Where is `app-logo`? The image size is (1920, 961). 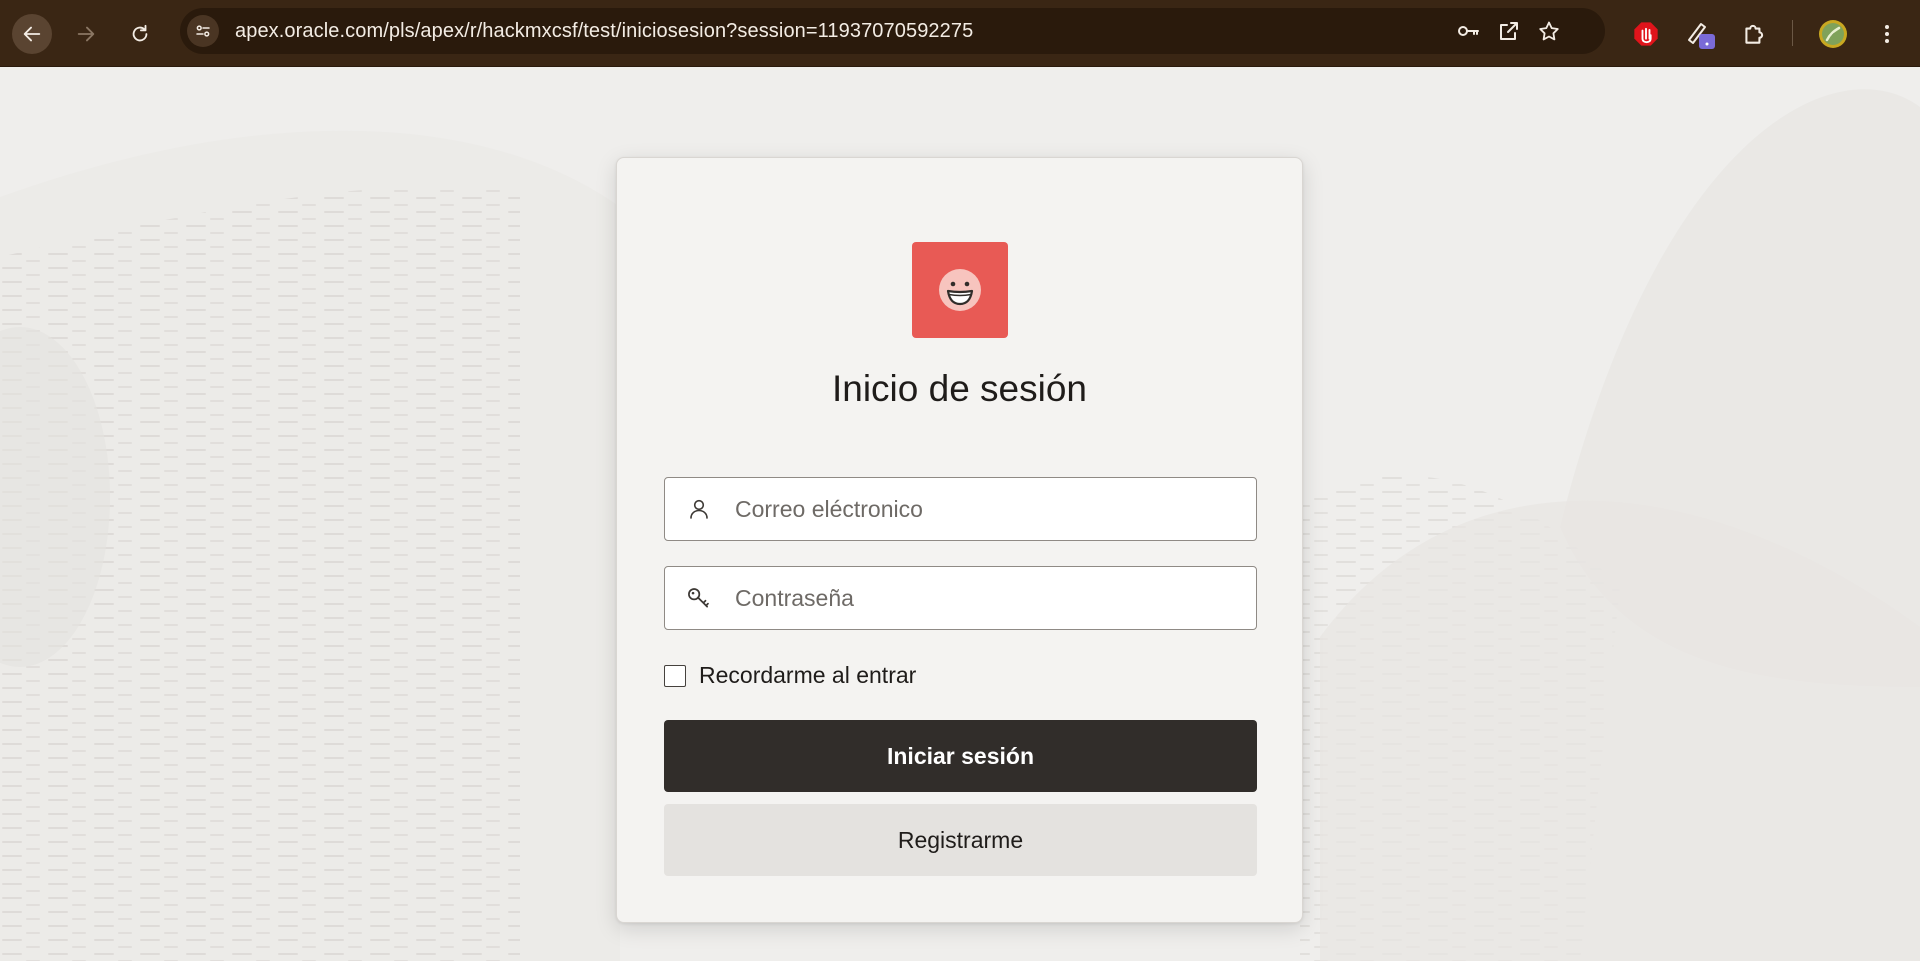 app-logo is located at coordinates (960, 290).